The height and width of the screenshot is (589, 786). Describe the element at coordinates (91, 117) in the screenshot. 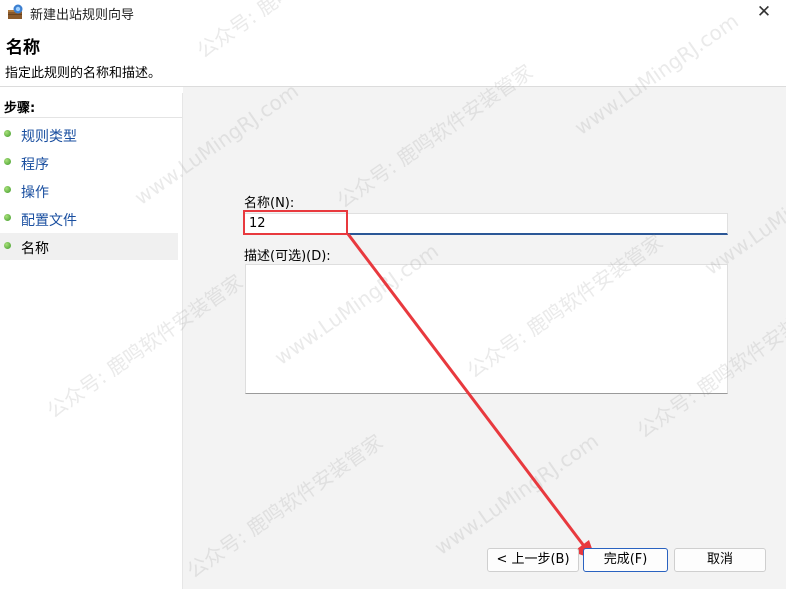

I see `steps-divider` at that location.